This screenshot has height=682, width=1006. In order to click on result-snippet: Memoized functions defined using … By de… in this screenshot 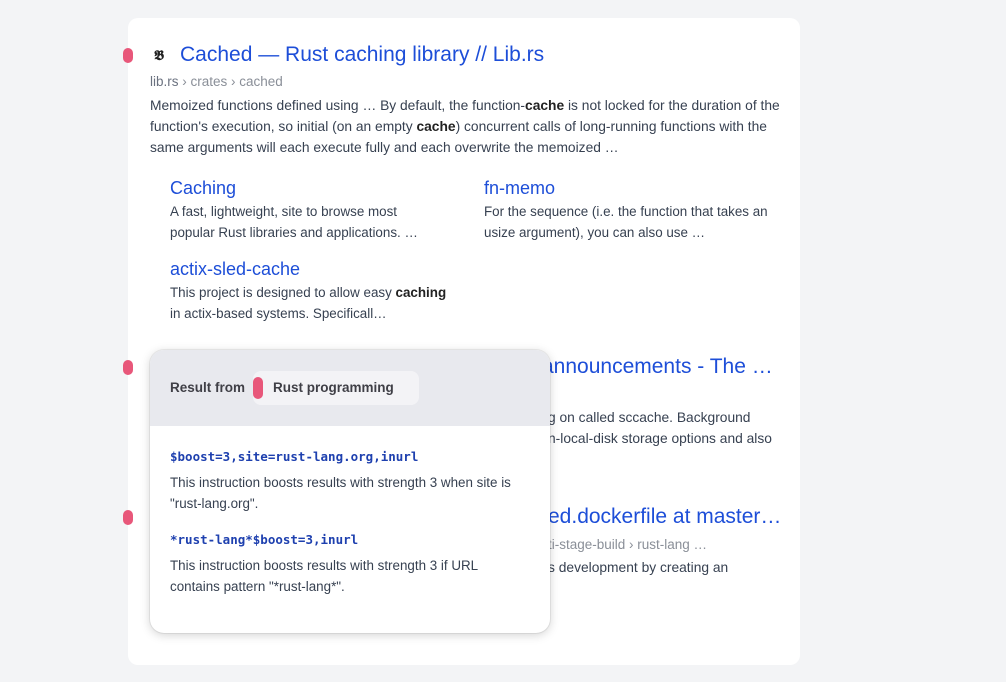, I will do `click(467, 126)`.